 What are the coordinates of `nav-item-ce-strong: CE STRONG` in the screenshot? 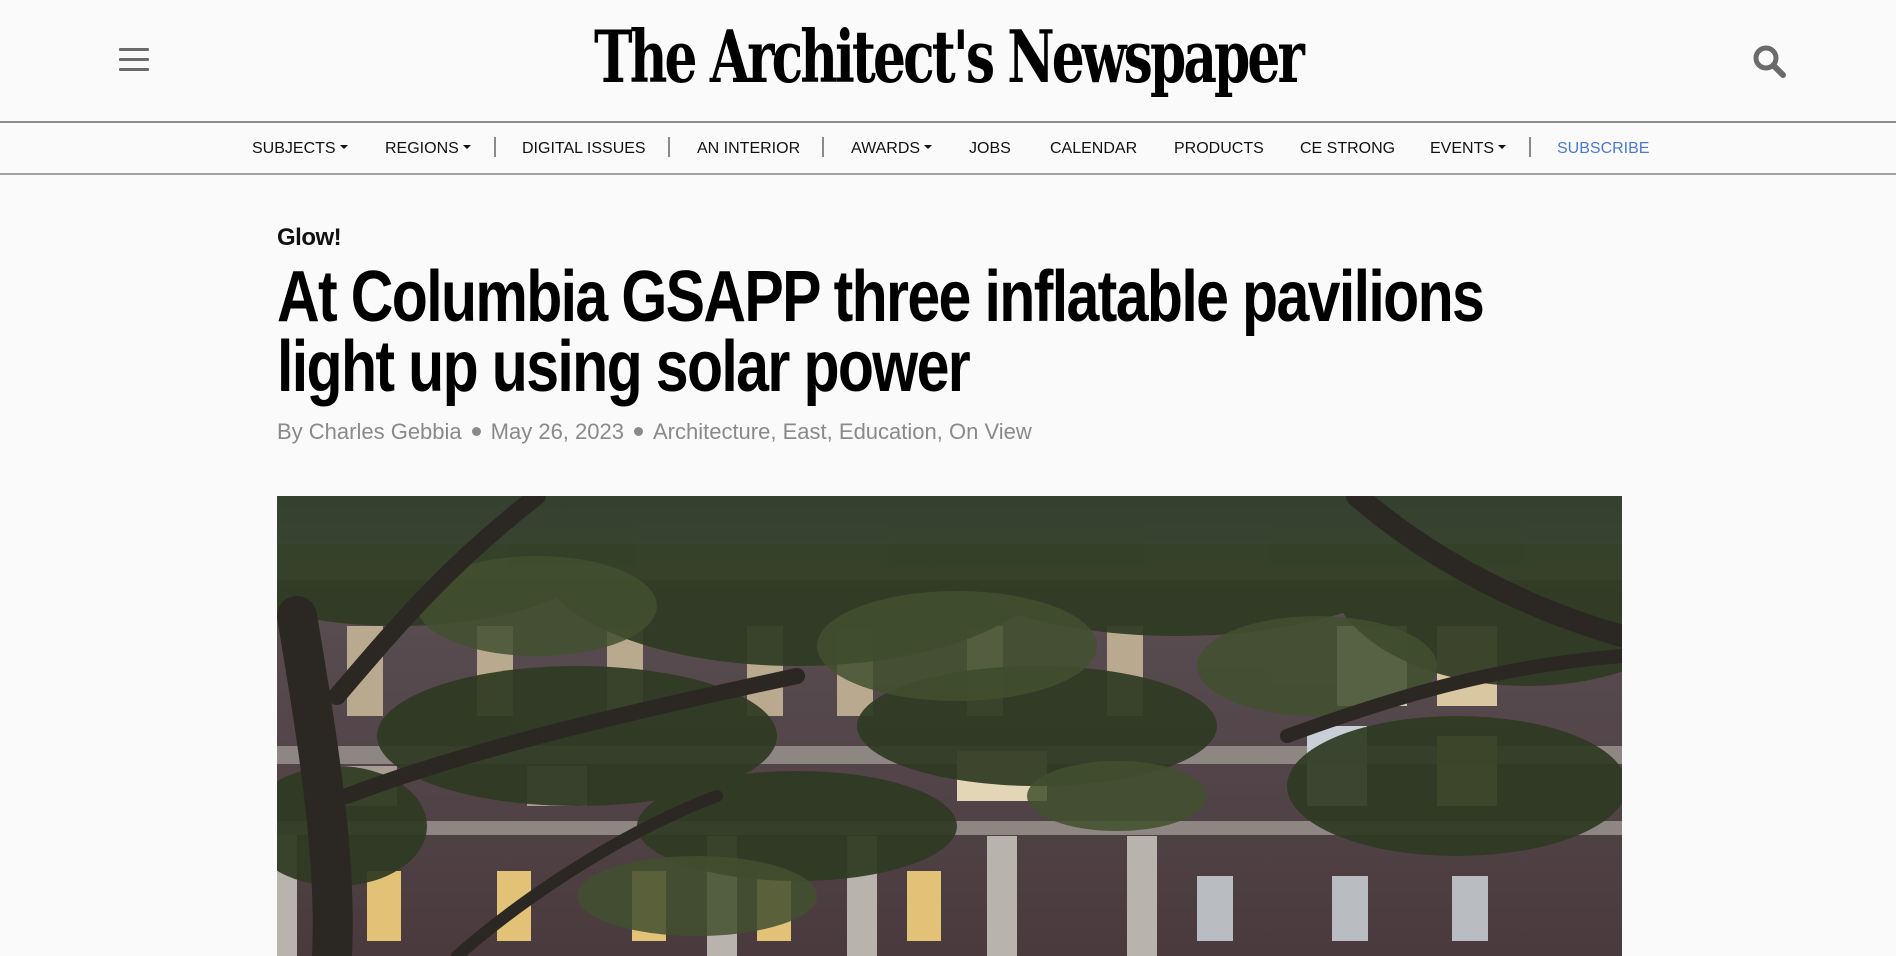 It's located at (1347, 149).